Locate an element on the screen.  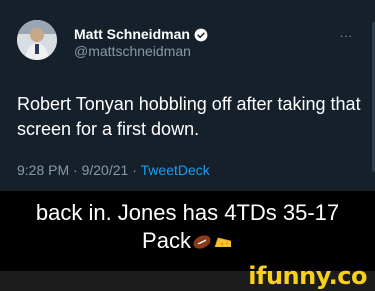
author-name: Matt Schneidman is located at coordinates (132, 34).